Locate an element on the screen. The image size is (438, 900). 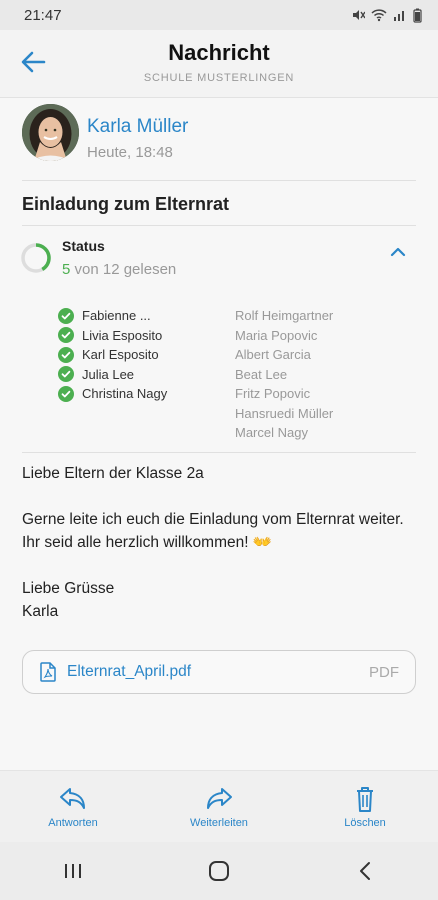
reader-name: Julia Lee is located at coordinates (108, 374).